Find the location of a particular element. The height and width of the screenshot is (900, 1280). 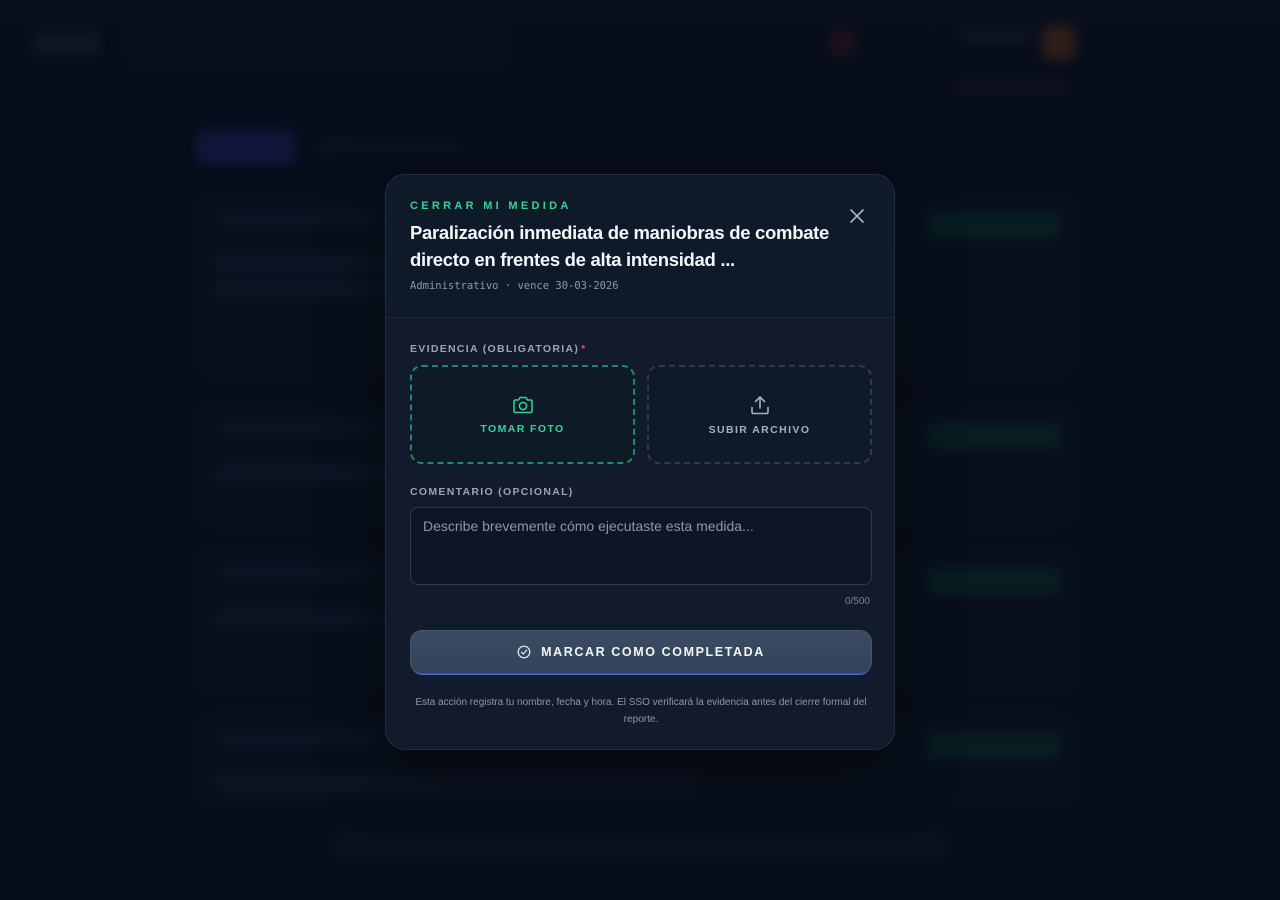

modal-eyebrow: CERRAR MI MEDIDA is located at coordinates (491, 206).